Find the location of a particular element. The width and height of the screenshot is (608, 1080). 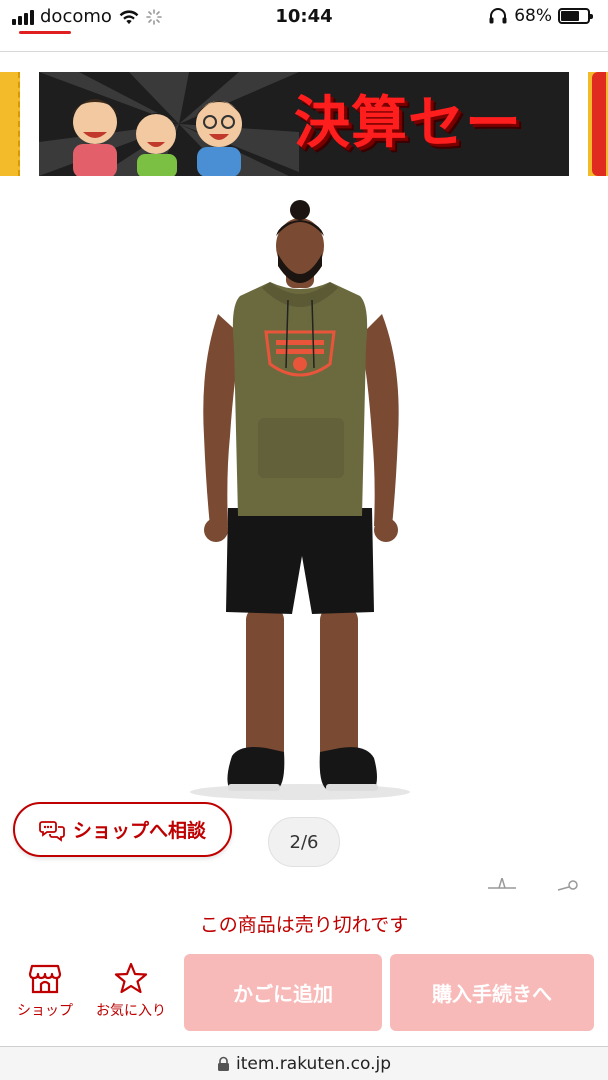

favorite-nav-button: お気に入り is located at coordinates (131, 991).